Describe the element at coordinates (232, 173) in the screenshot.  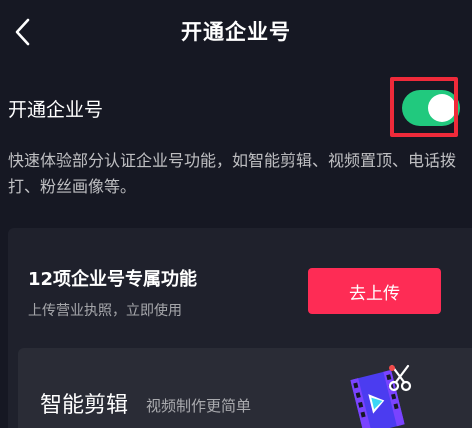
I see `feature-description: 快速体验部分认证企业号功能，如智能剪辑、视频置顶、电话拨打、粉丝画像等。` at that location.